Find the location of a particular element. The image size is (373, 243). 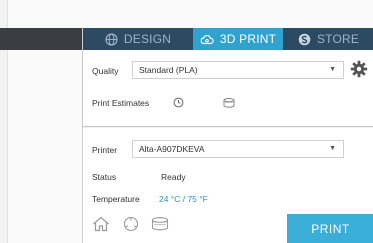

print-estimates-label: Print Estimates is located at coordinates (121, 103).